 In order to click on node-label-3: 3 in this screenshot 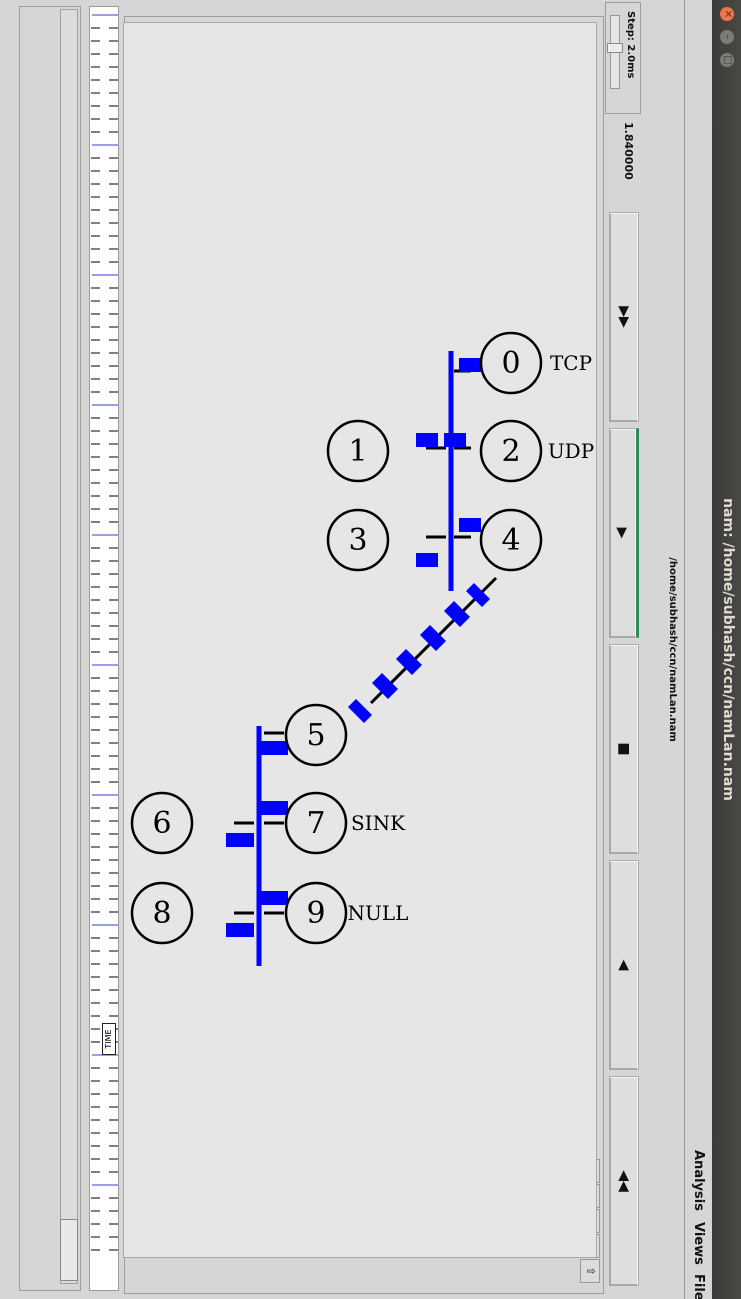, I will do `click(357, 540)`.